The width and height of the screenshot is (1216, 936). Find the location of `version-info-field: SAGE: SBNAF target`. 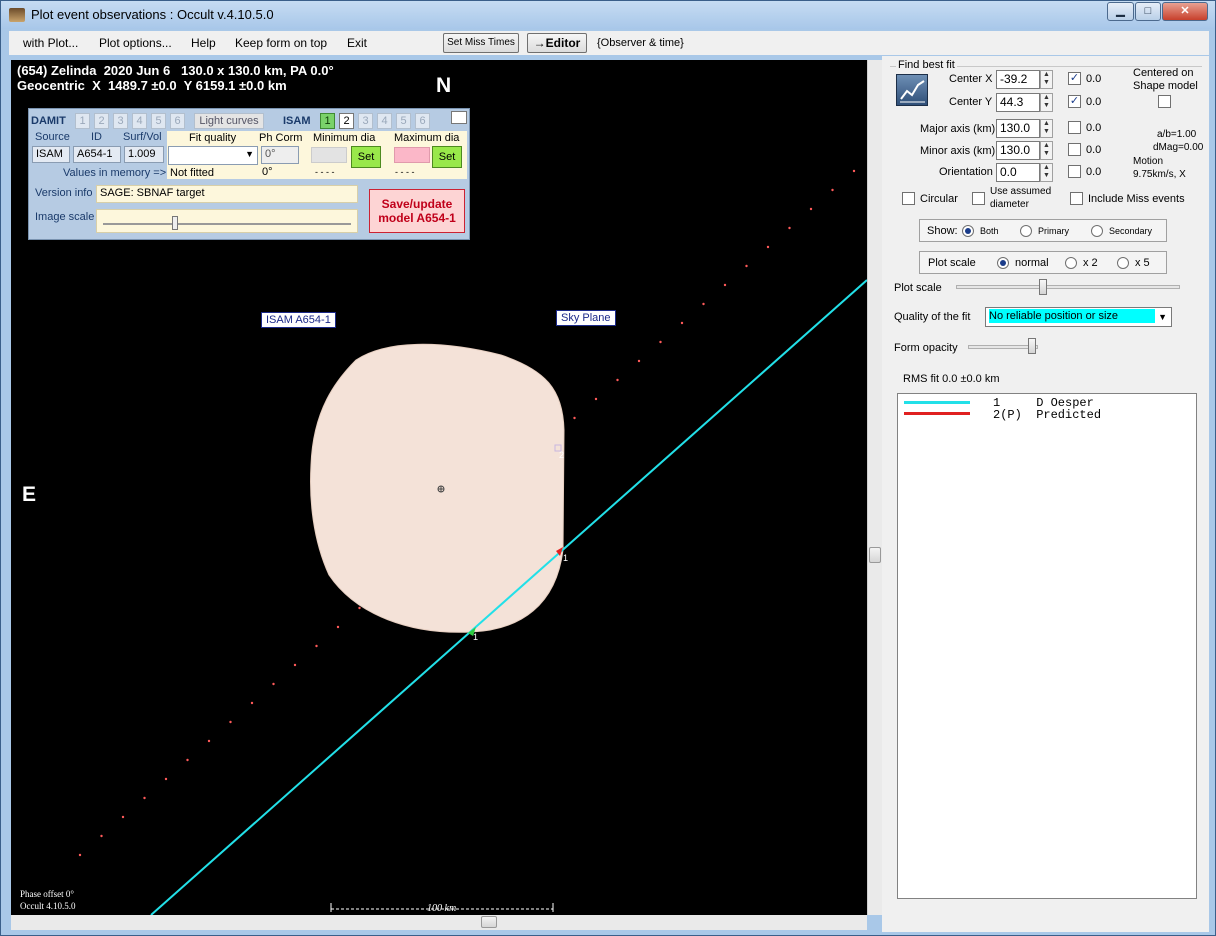

version-info-field: SAGE: SBNAF target is located at coordinates (227, 194).